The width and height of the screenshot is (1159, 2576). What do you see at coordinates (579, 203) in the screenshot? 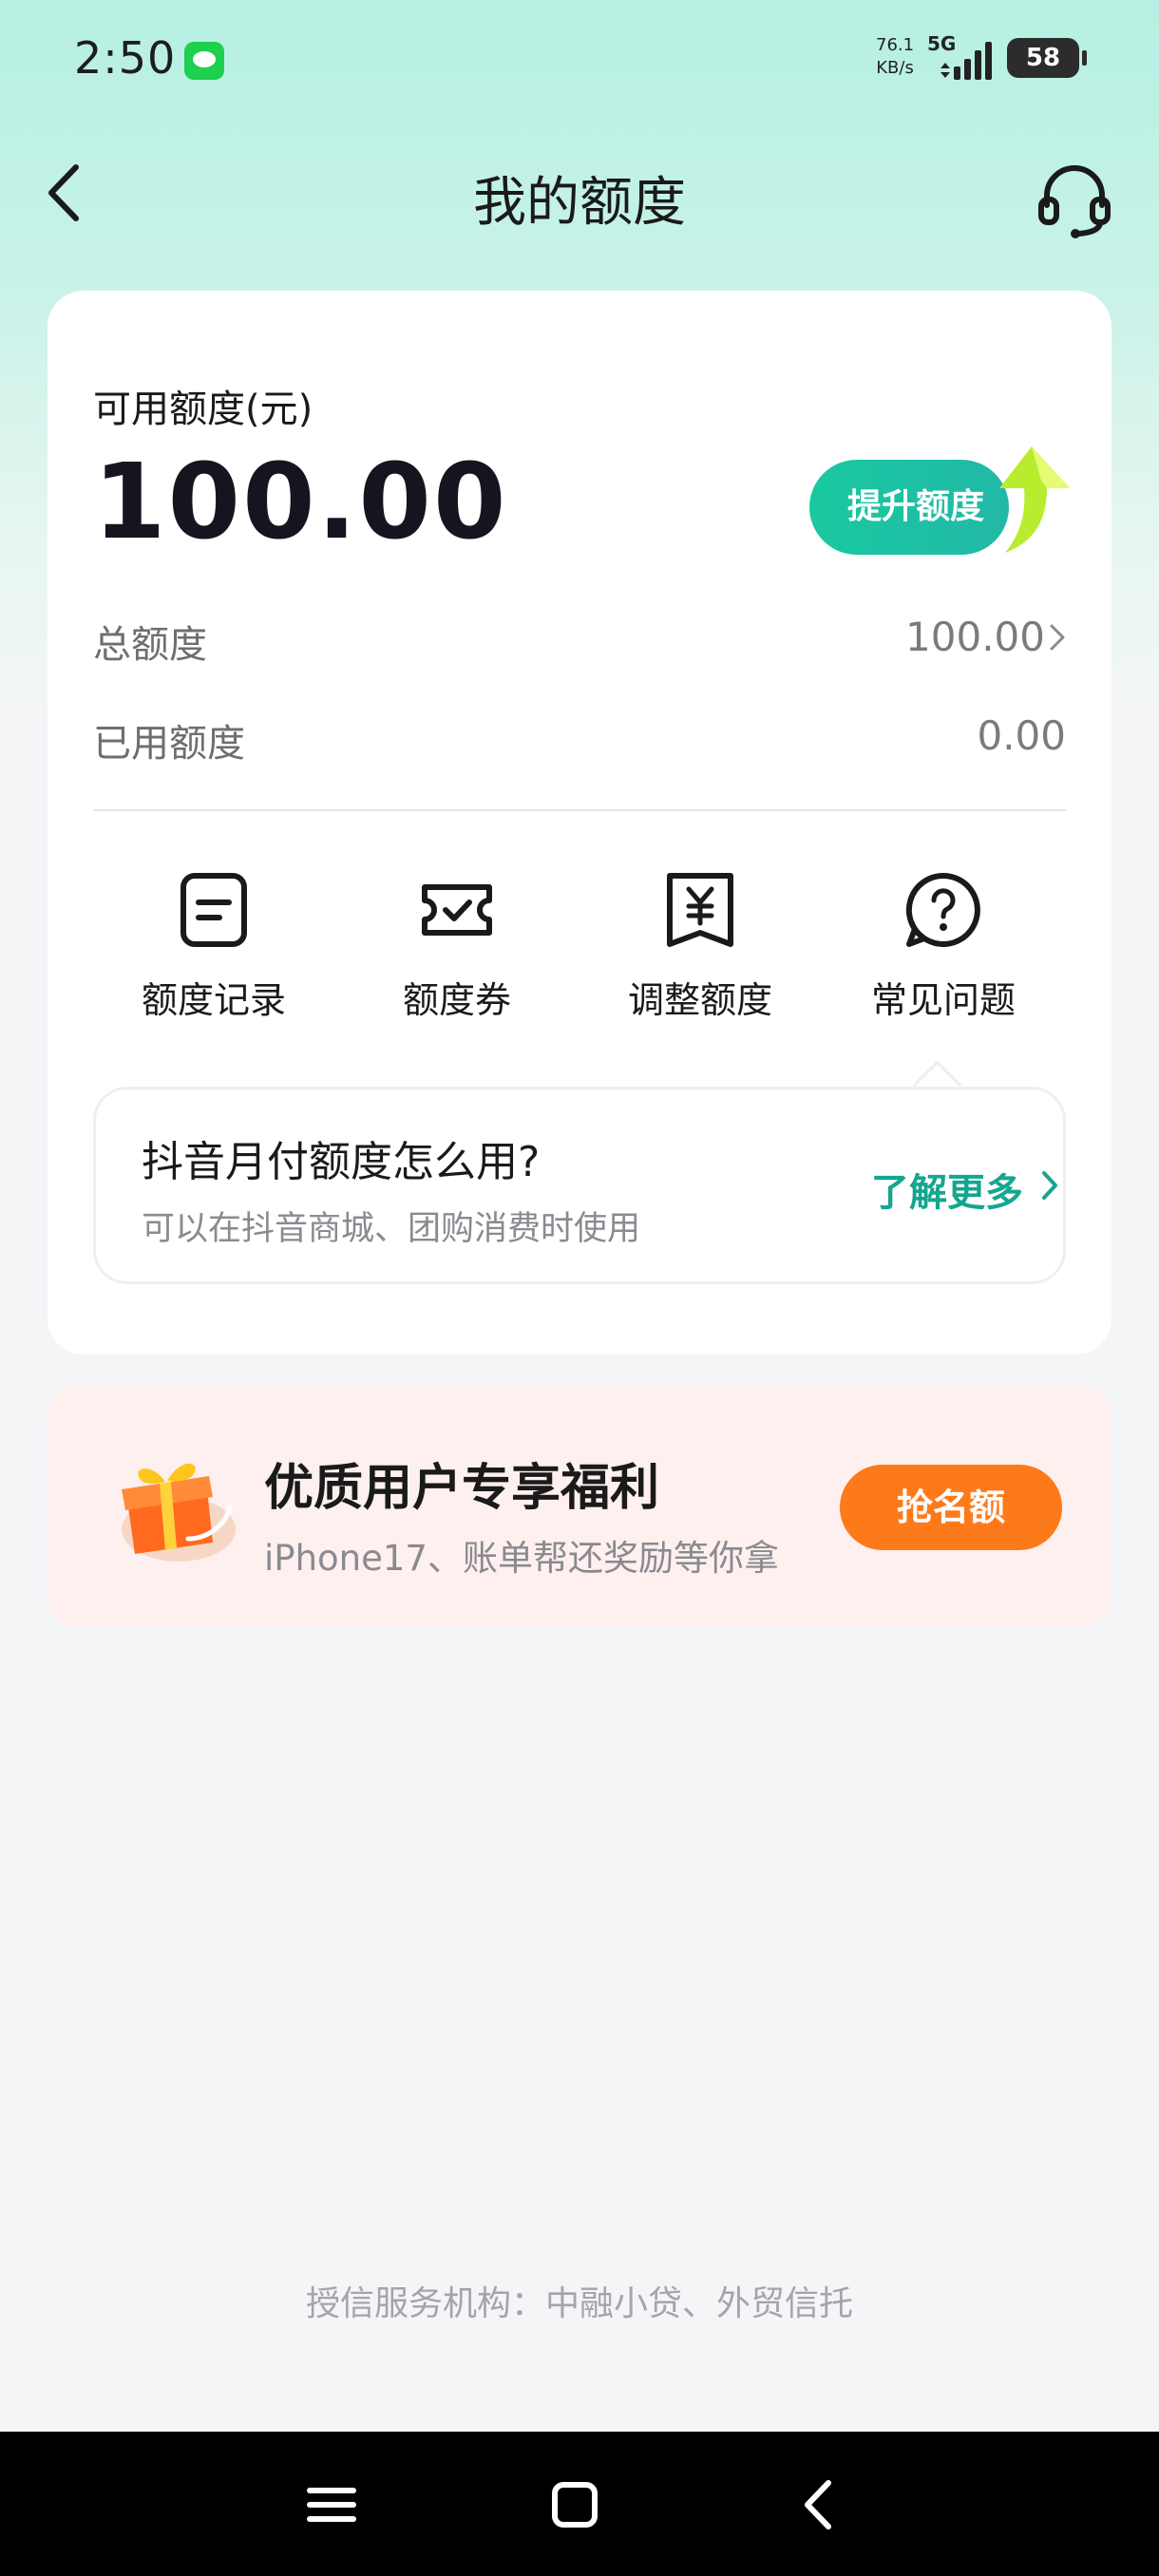
I see `page-title: 我的额度` at bounding box center [579, 203].